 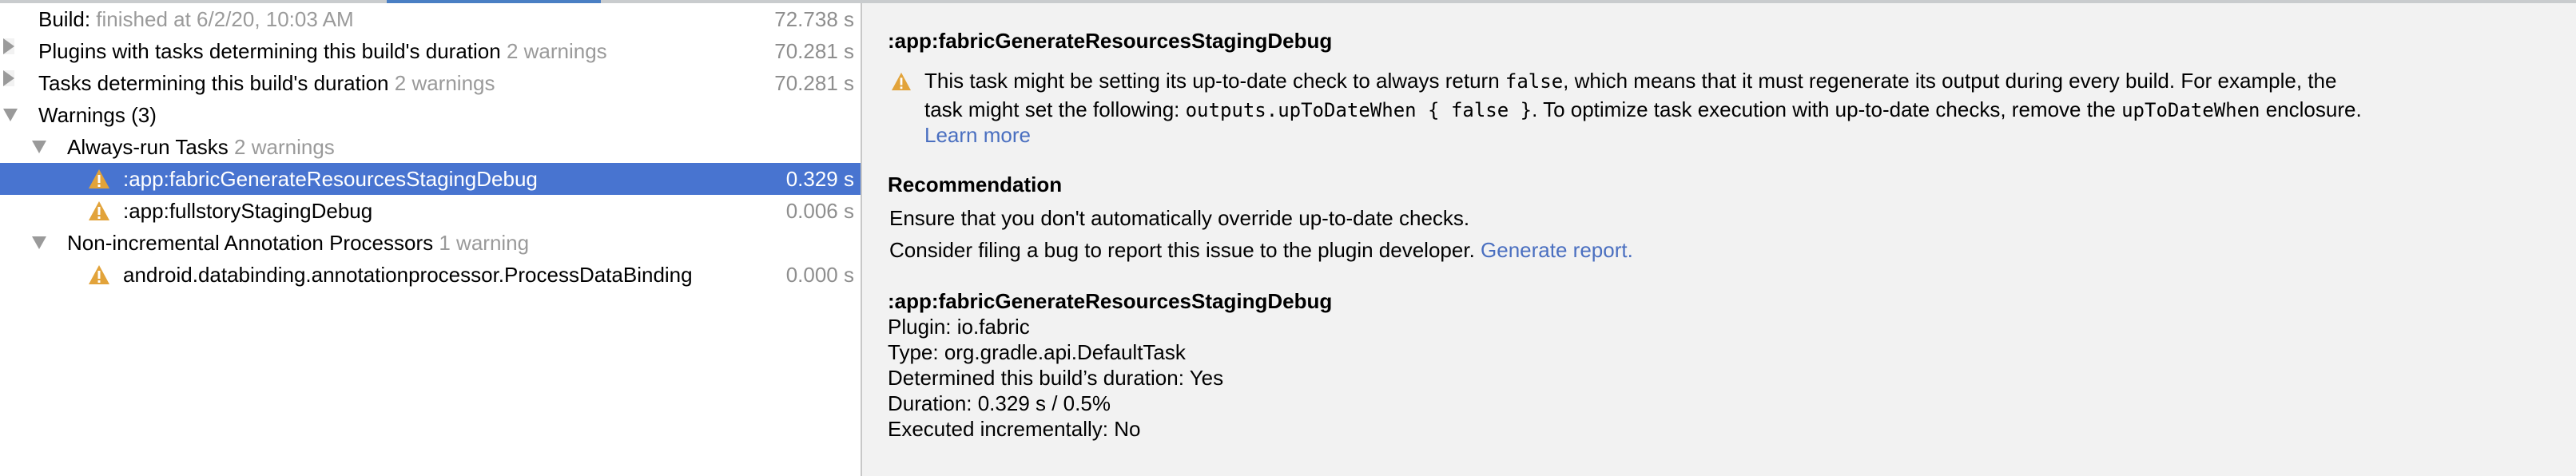 I want to click on tree-row-always-run: Always-run Tasks 2 warnings, so click(x=430, y=147).